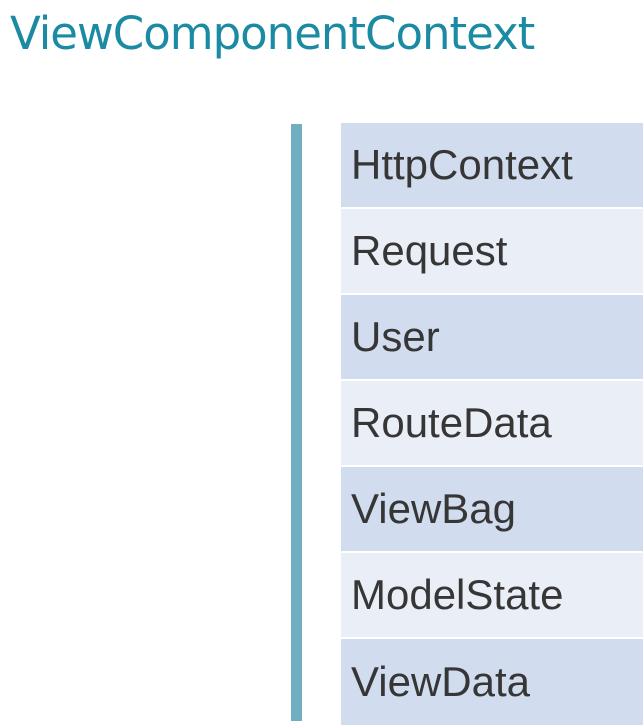  Describe the element at coordinates (492, 682) in the screenshot. I see `list-item-viewdata: ViewData` at that location.